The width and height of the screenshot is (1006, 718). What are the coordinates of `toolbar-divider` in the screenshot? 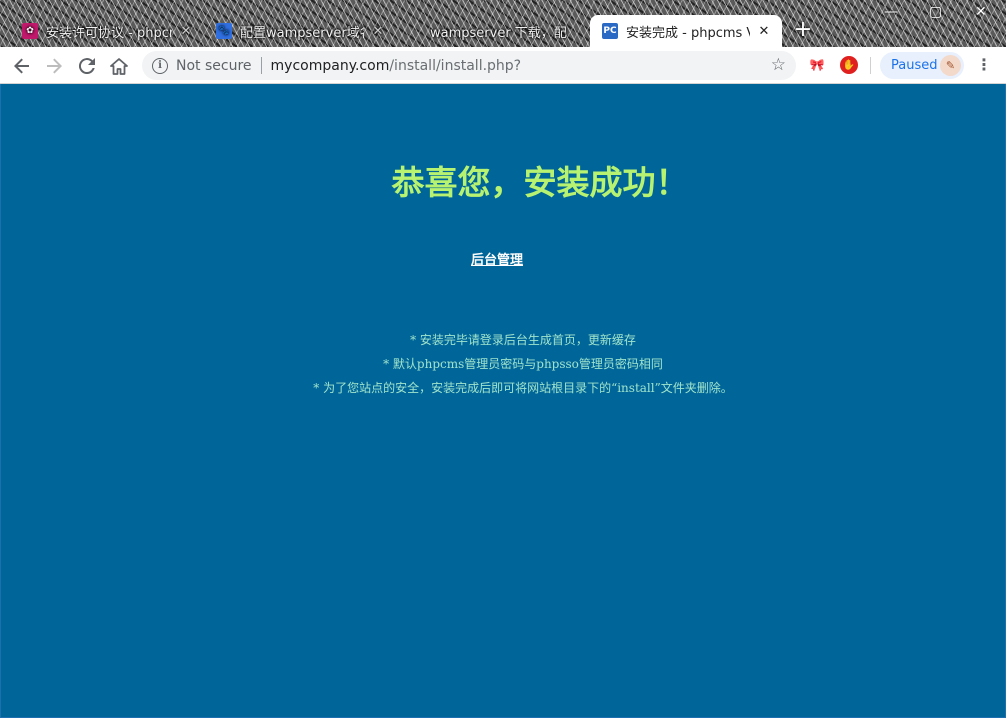 It's located at (870, 65).